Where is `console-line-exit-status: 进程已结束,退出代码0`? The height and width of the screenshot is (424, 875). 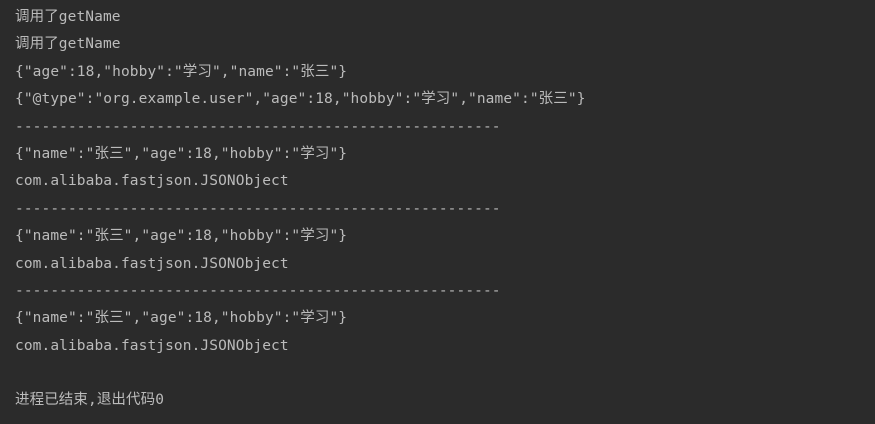
console-line-exit-status: 进程已结束,退出代码0 is located at coordinates (90, 400).